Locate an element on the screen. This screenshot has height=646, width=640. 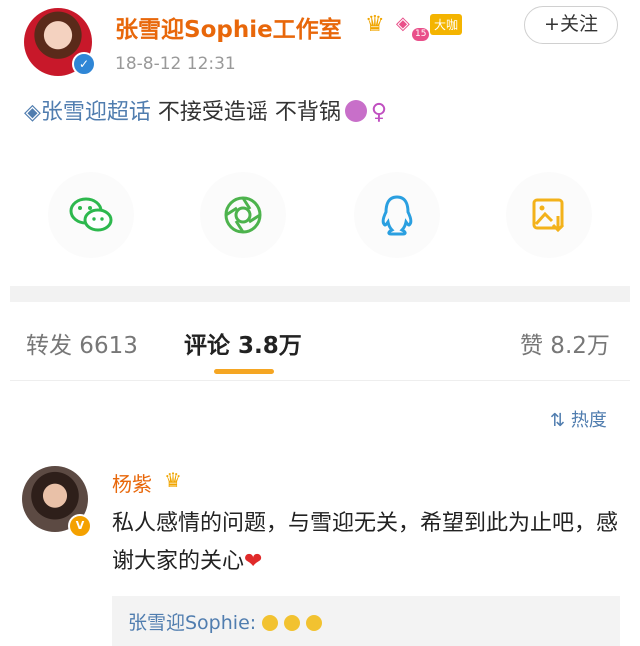
save-image-button is located at coordinates (549, 215).